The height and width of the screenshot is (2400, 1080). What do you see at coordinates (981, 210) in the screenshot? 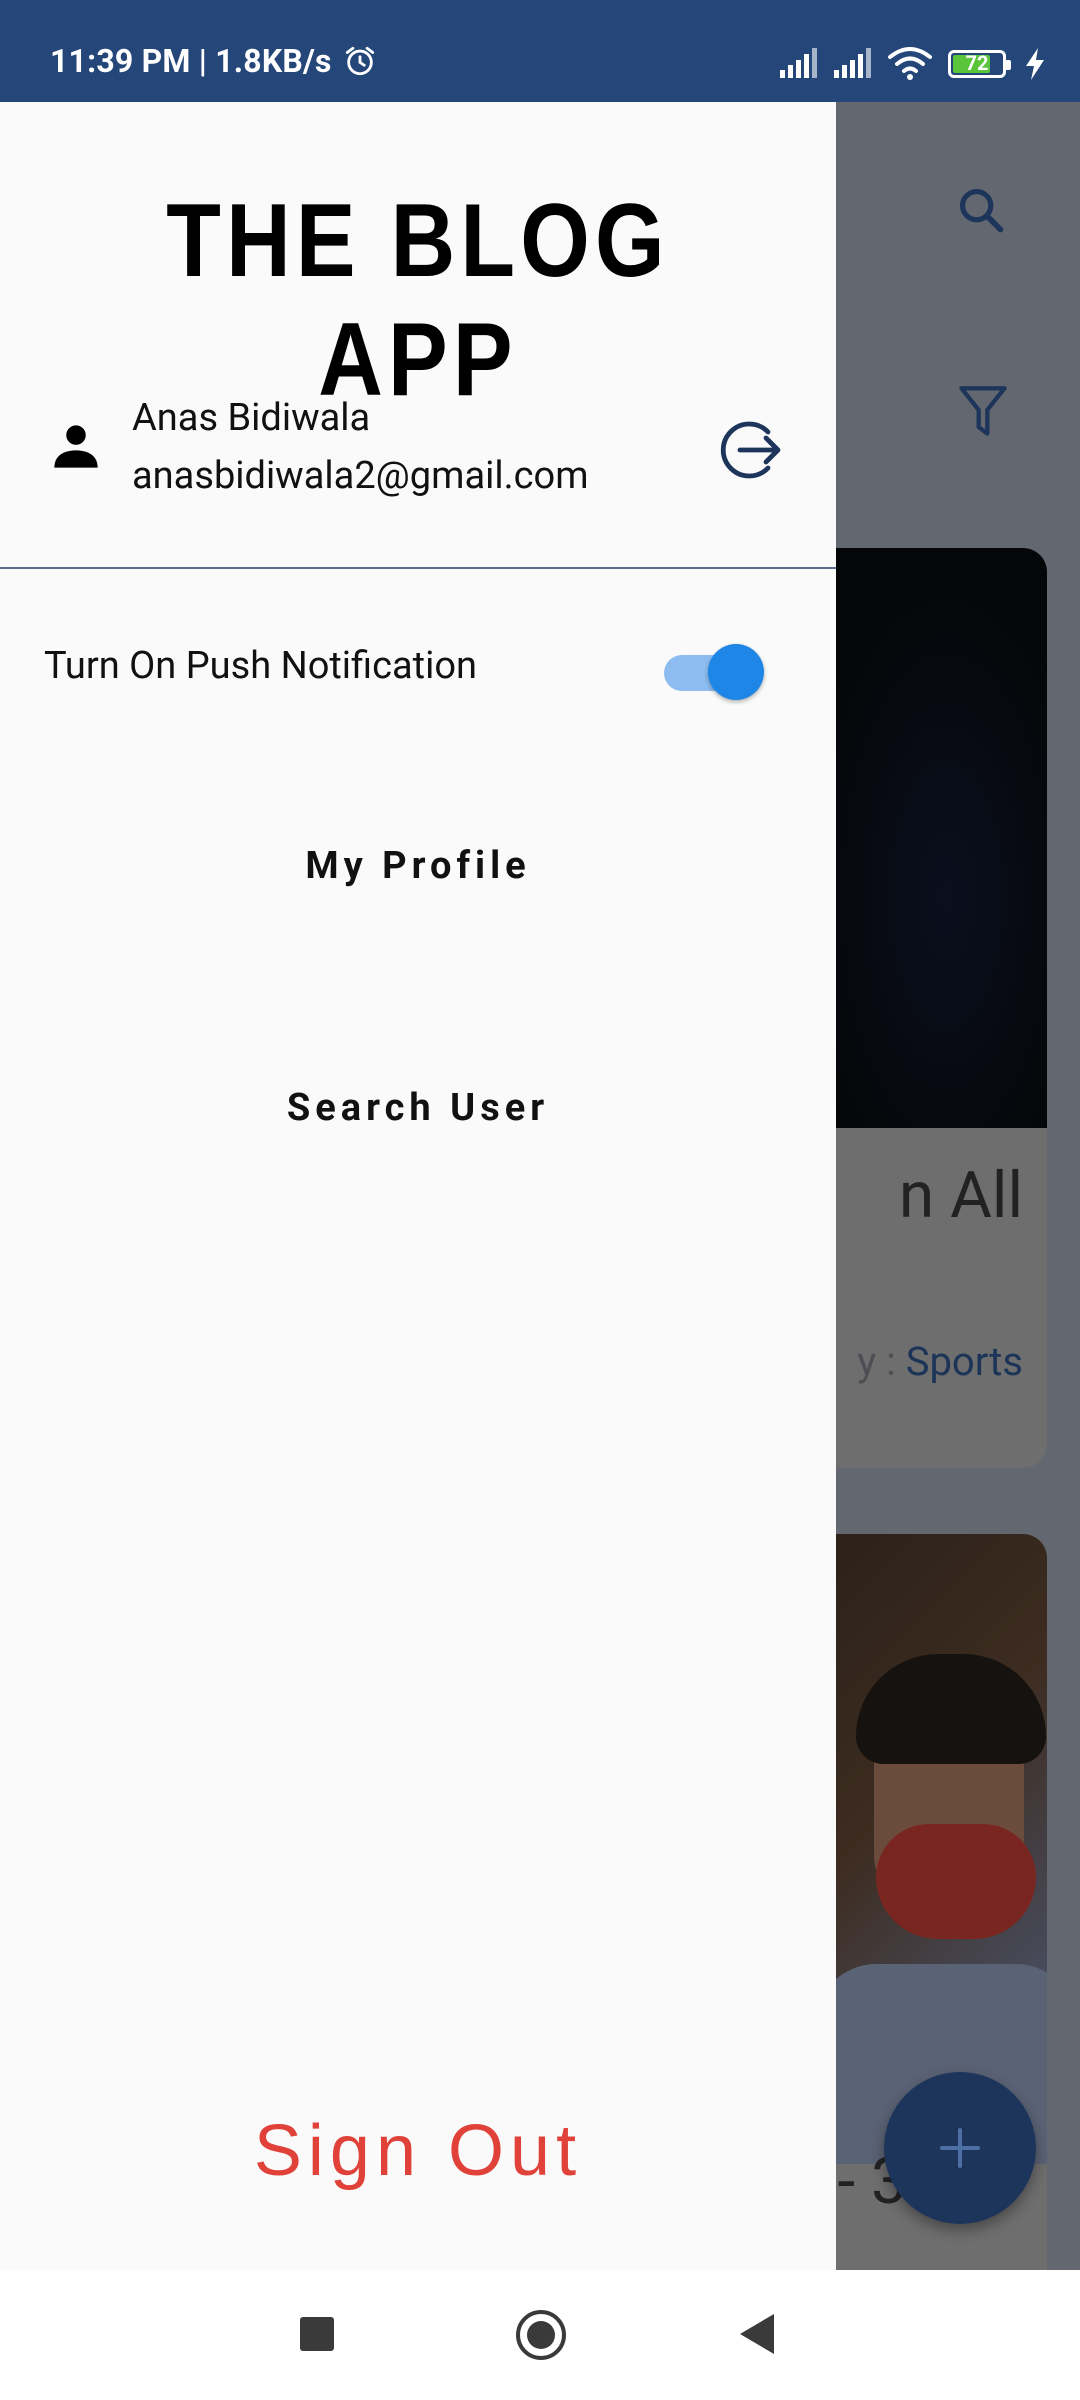
I see `search-icon` at bounding box center [981, 210].